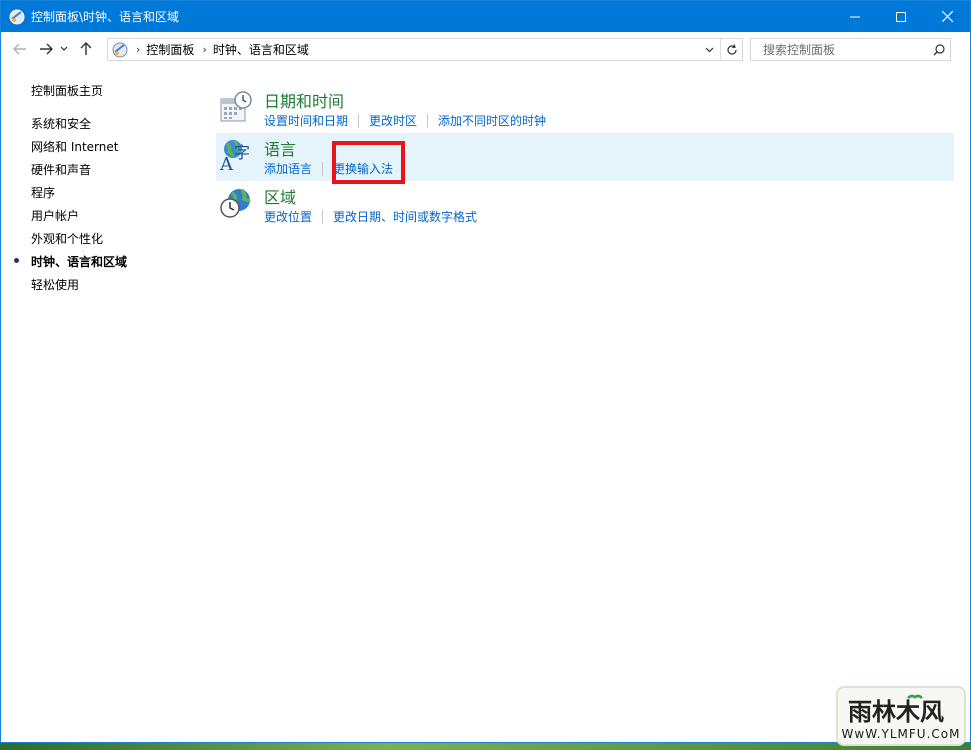 This screenshot has height=750, width=971. Describe the element at coordinates (845, 49) in the screenshot. I see `search-input: 搜索控制面板` at that location.